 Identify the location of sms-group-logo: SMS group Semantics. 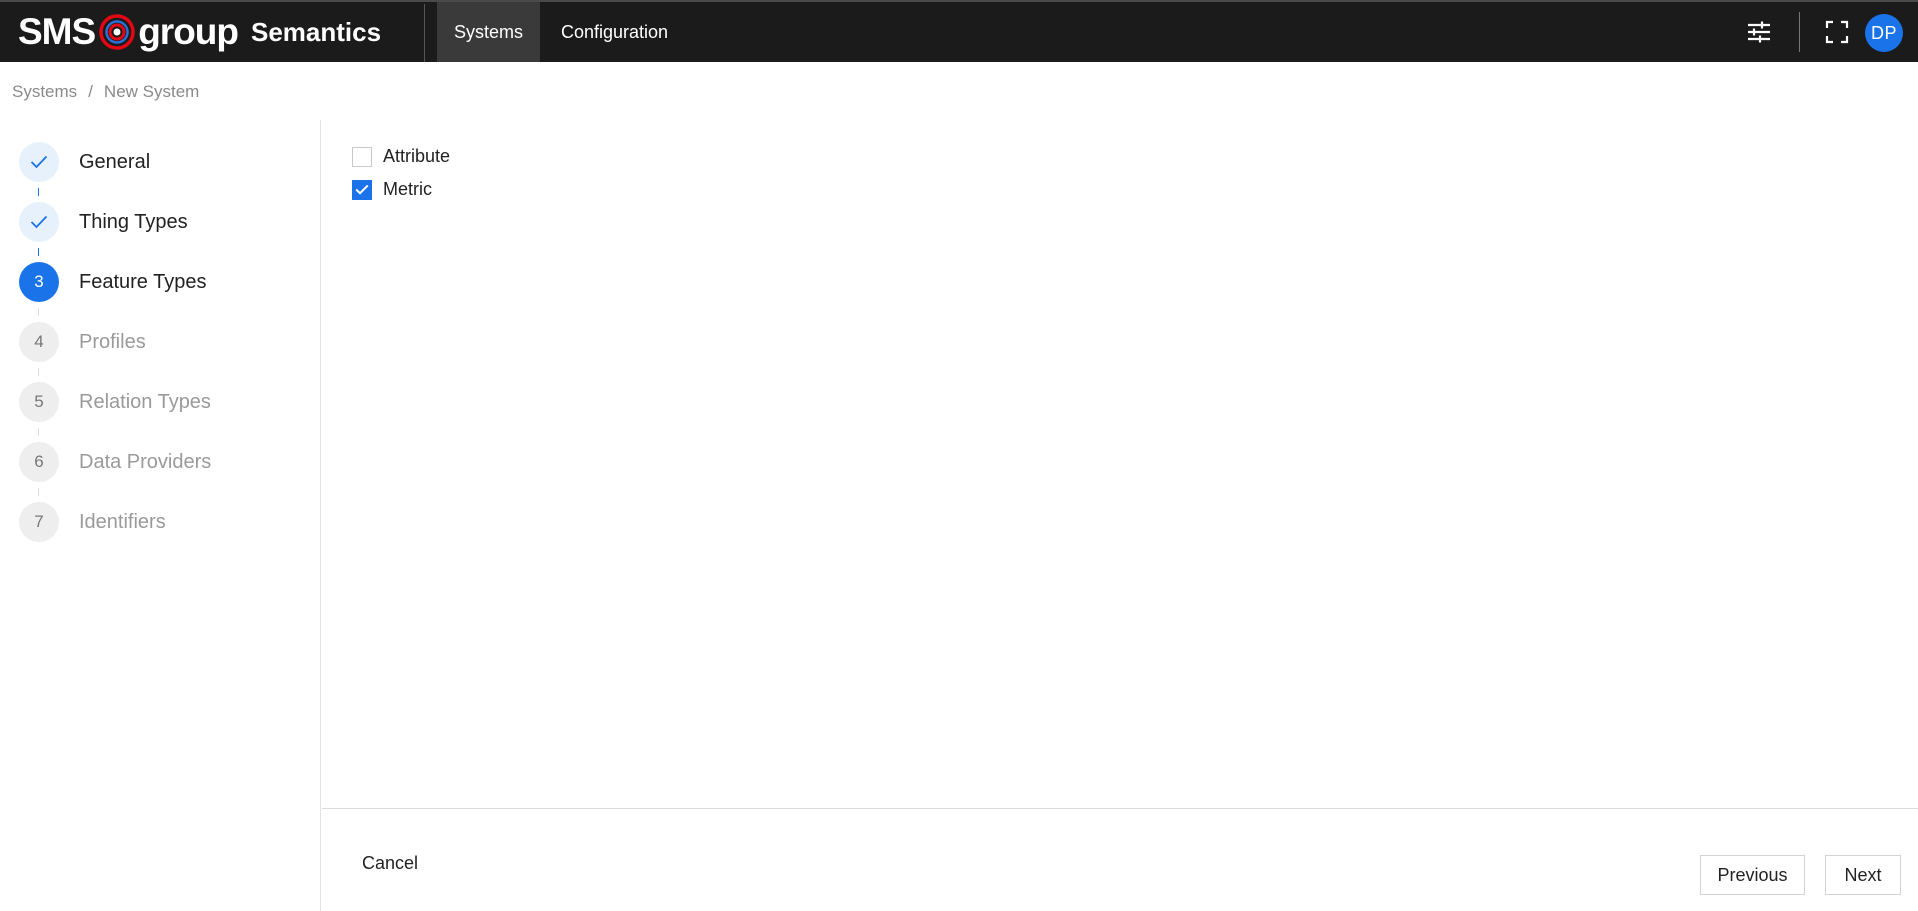
(199, 32).